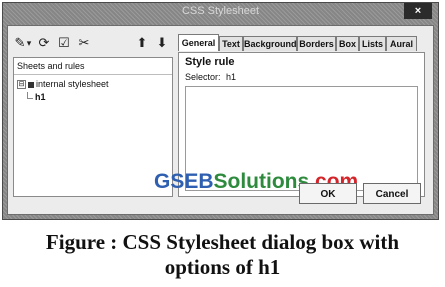  What do you see at coordinates (31, 84) in the screenshot?
I see `stylesheet-node-icon` at bounding box center [31, 84].